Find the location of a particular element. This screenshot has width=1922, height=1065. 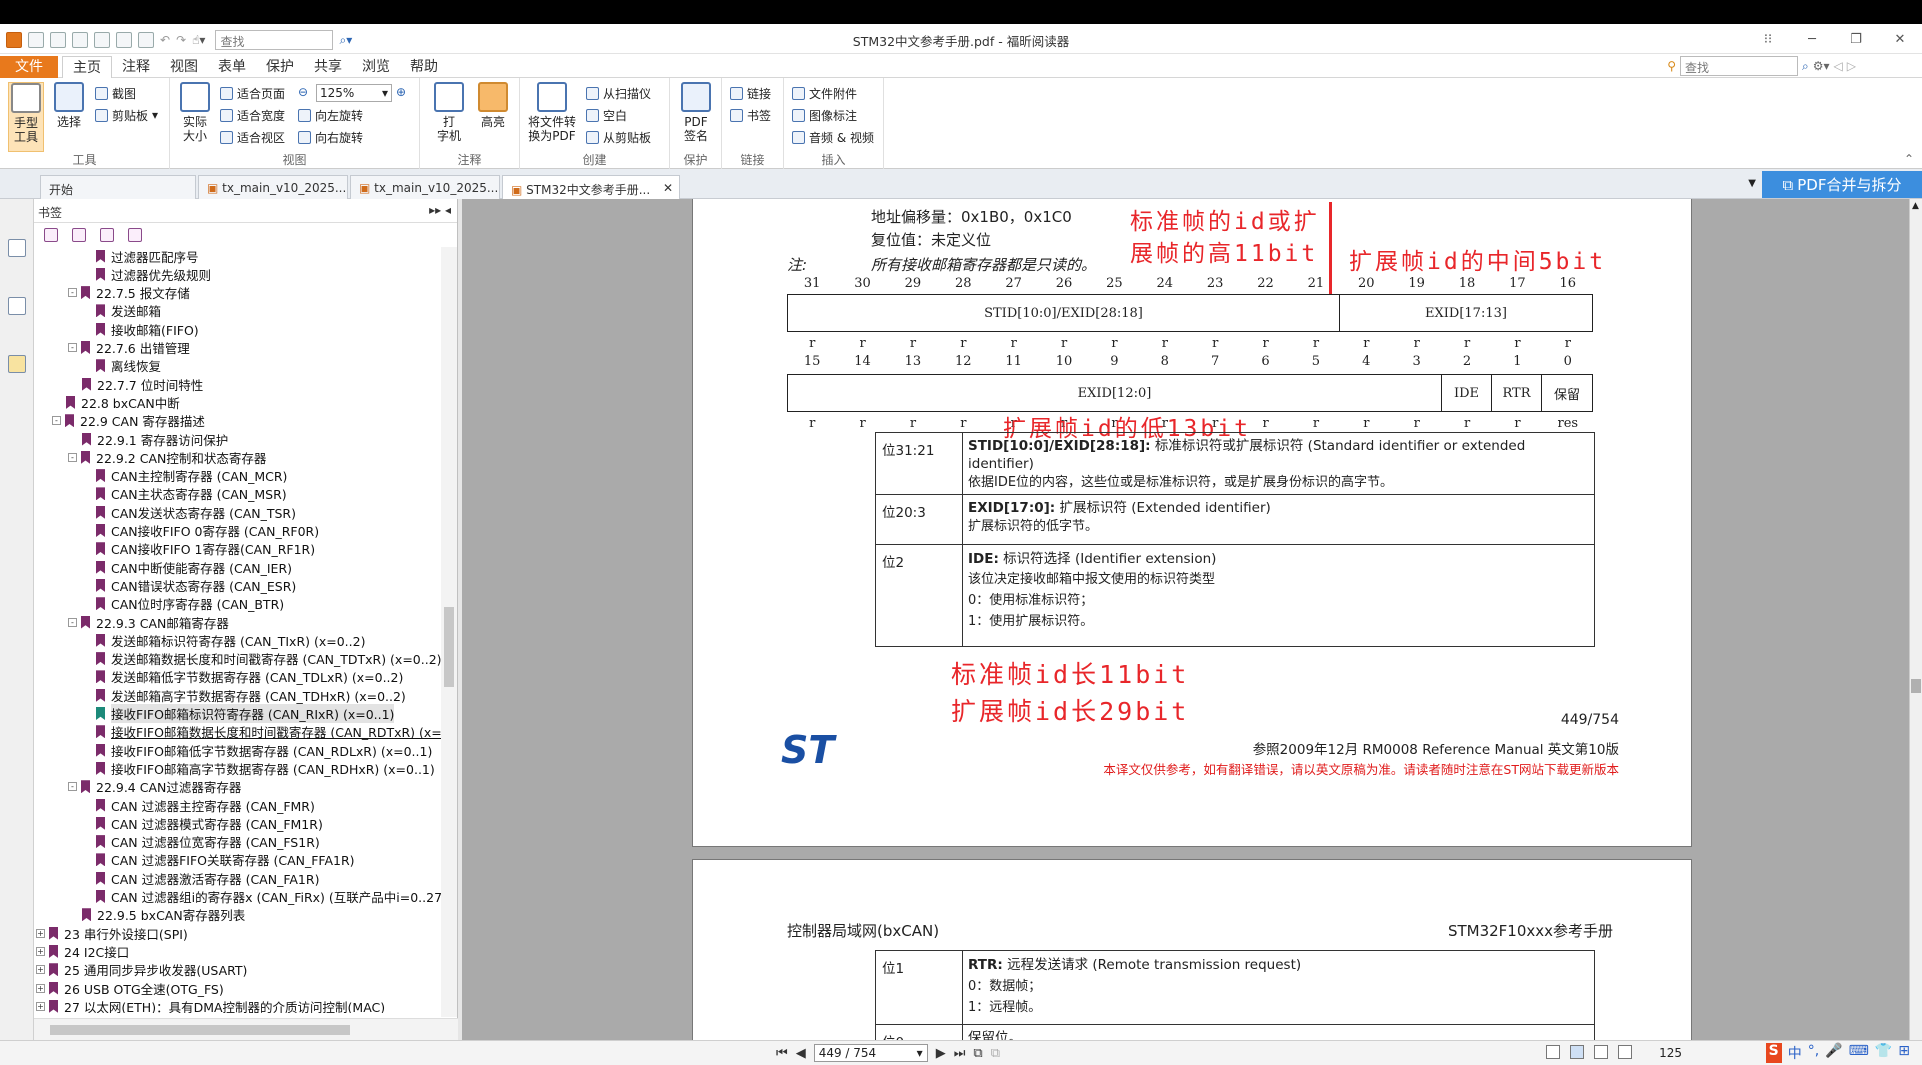

bookmark-item: 发送邮箱标识符寄存器 (CAN_TIxR) (x=0..2) is located at coordinates (230, 640).